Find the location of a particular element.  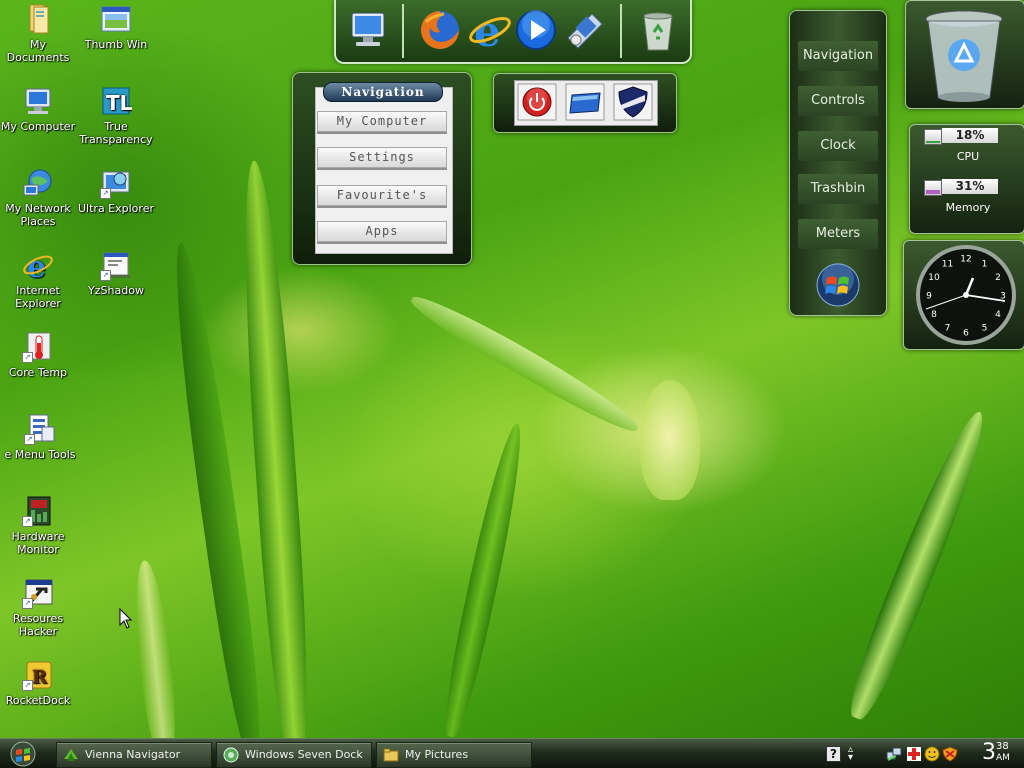

clock-number: 10 is located at coordinates (934, 278).